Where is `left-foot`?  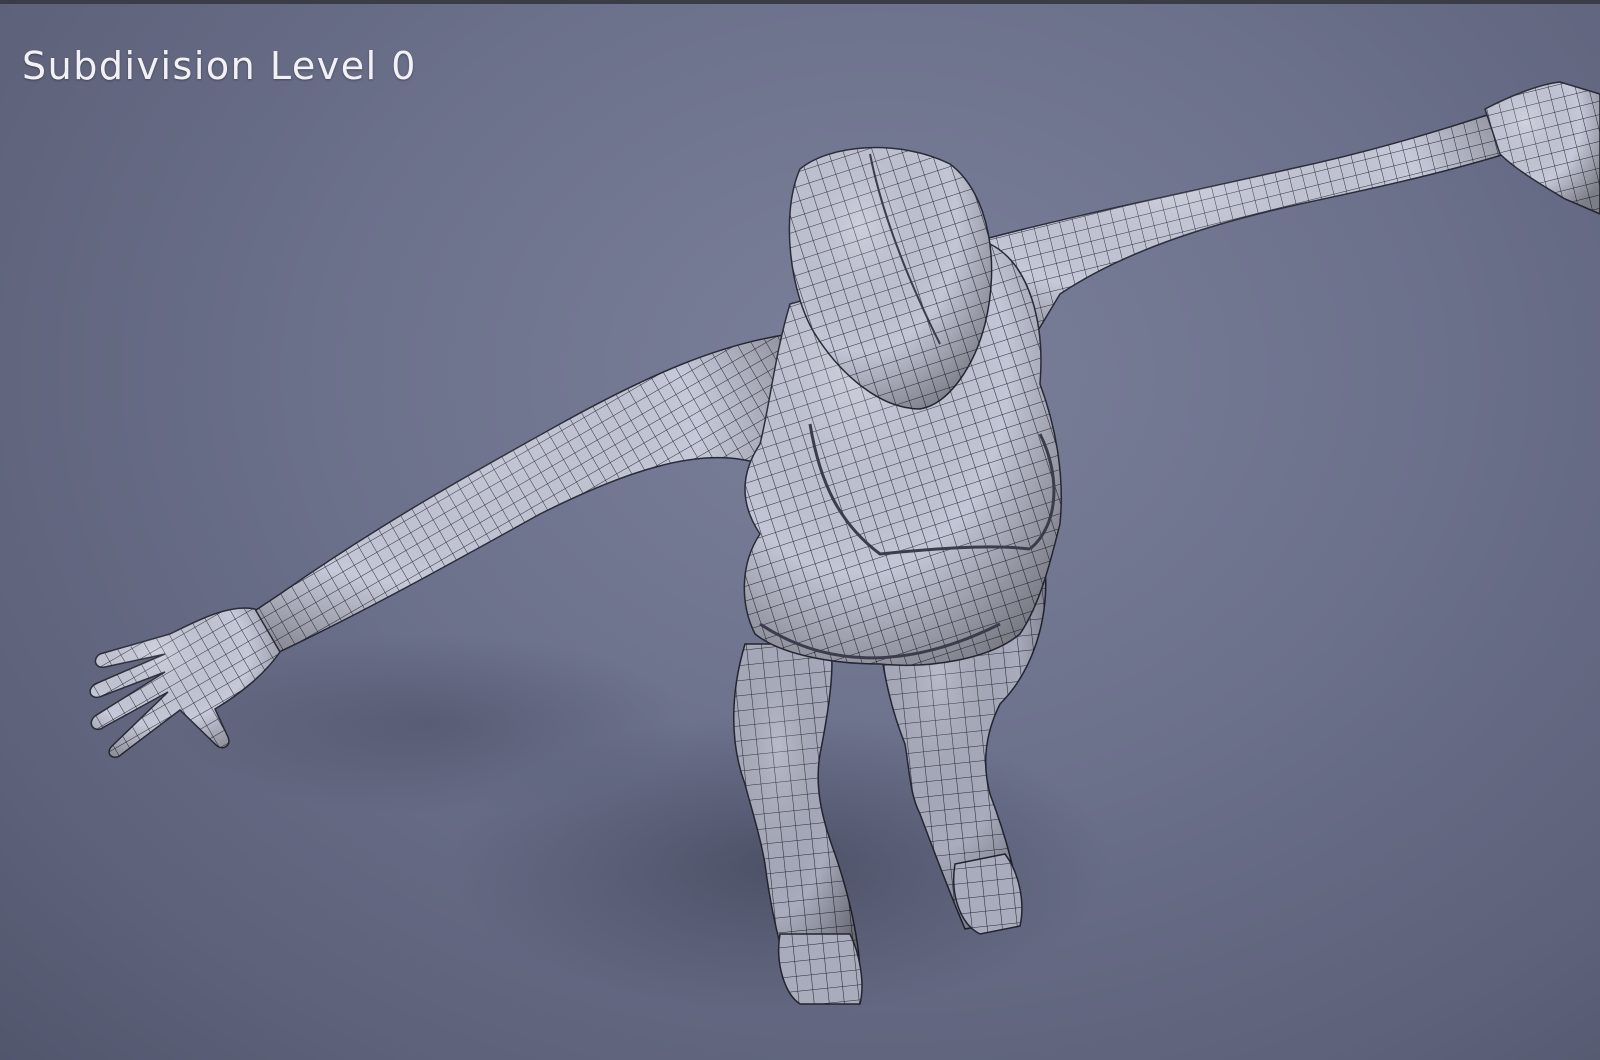 left-foot is located at coordinates (820, 969).